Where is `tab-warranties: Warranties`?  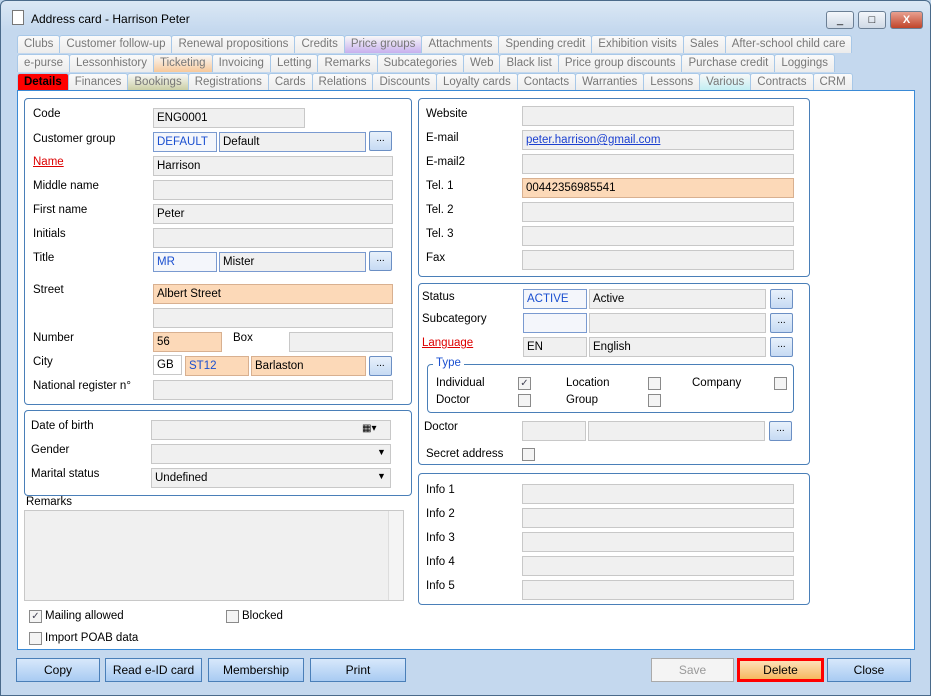 tab-warranties: Warranties is located at coordinates (610, 82).